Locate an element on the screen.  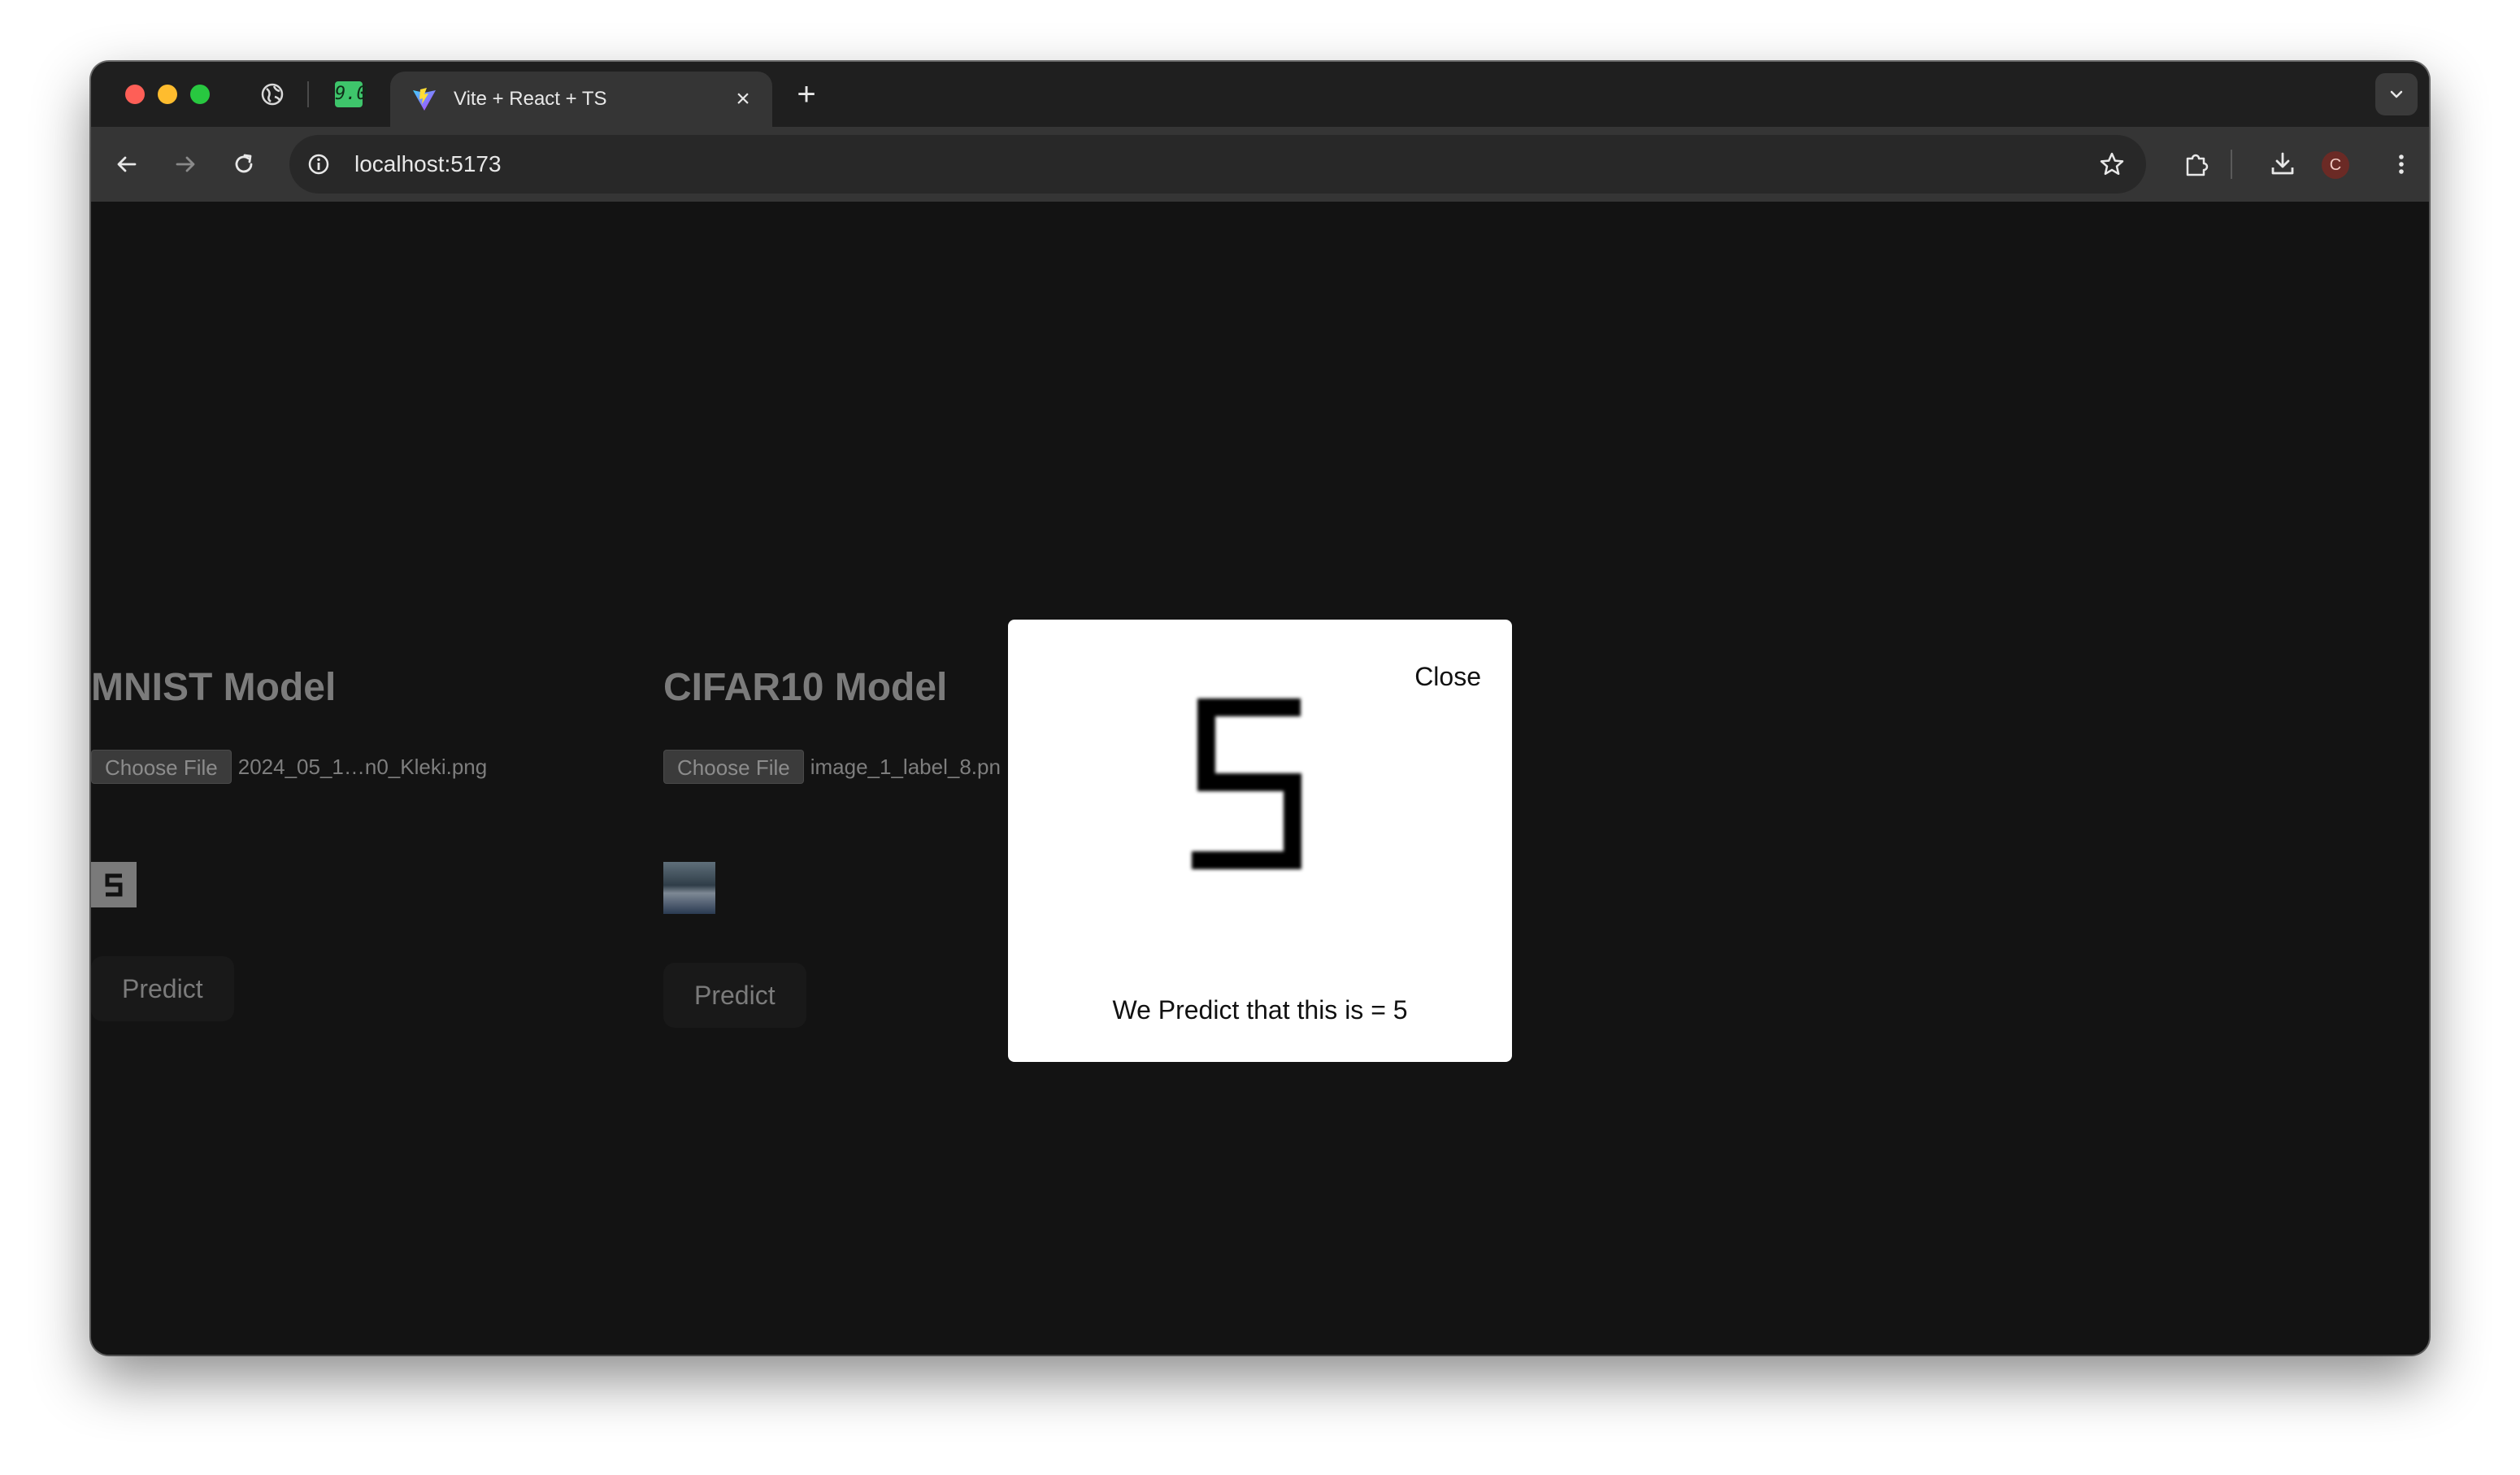
bookmark-button is located at coordinates (2111, 164).